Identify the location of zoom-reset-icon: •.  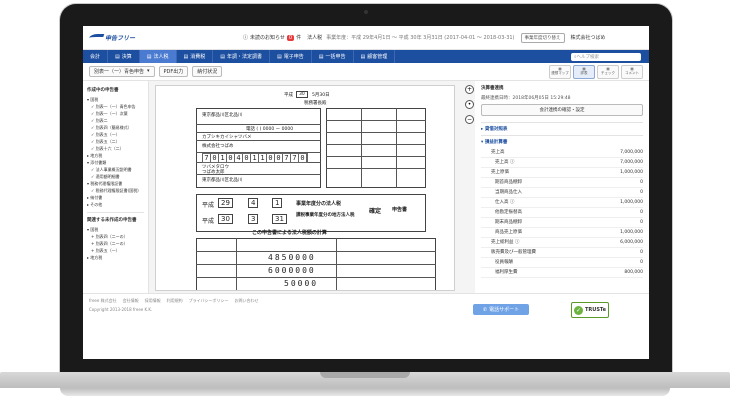
(469, 104).